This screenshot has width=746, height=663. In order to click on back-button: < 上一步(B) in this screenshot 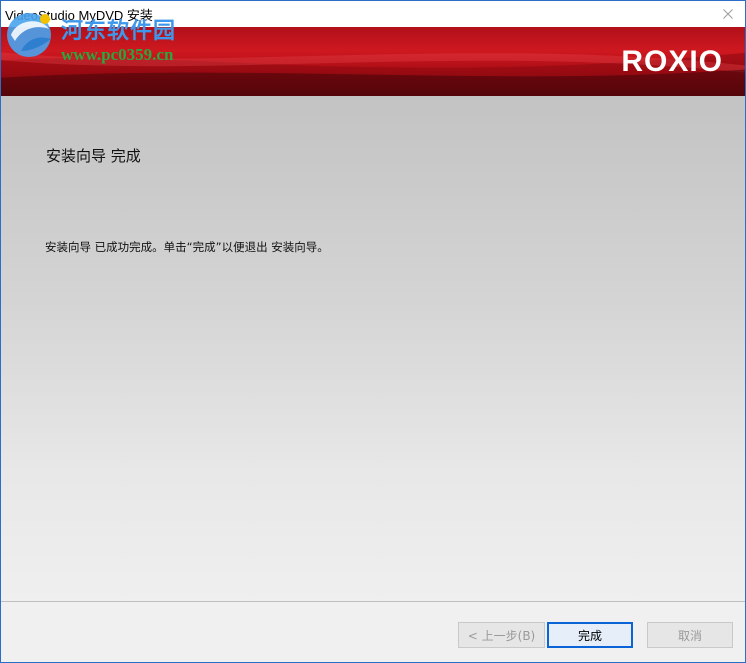, I will do `click(501, 635)`.